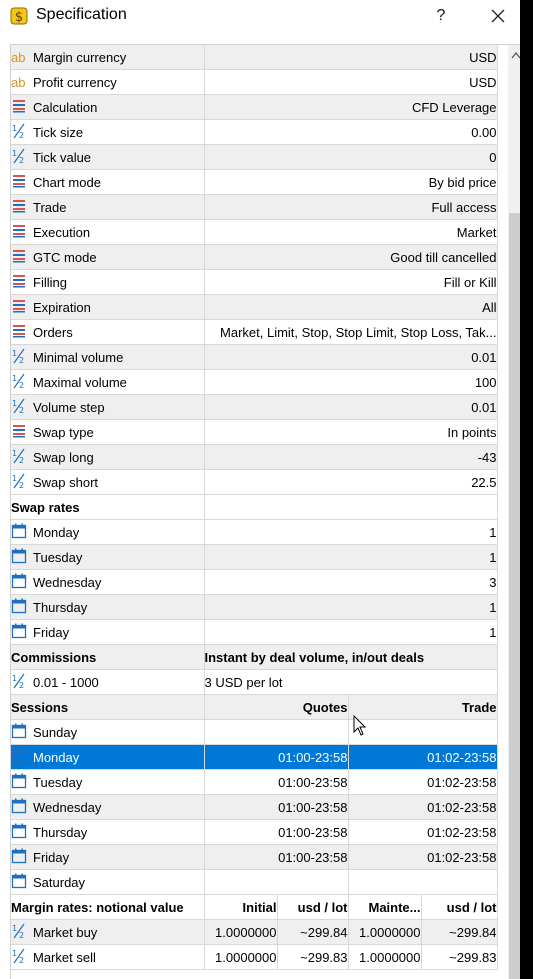  I want to click on column-title: Quotes, so click(325, 708).